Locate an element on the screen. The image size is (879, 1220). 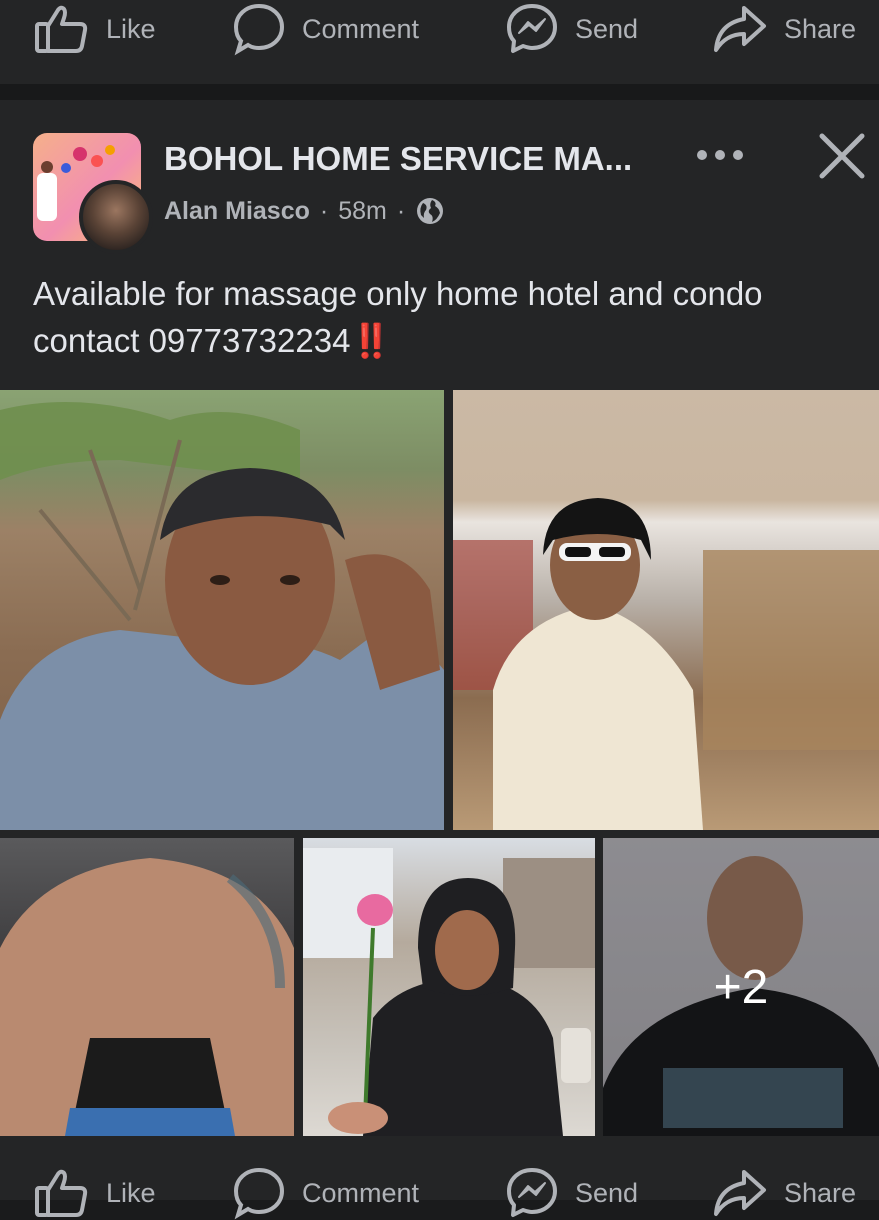
more-options-icon is located at coordinates (720, 155).